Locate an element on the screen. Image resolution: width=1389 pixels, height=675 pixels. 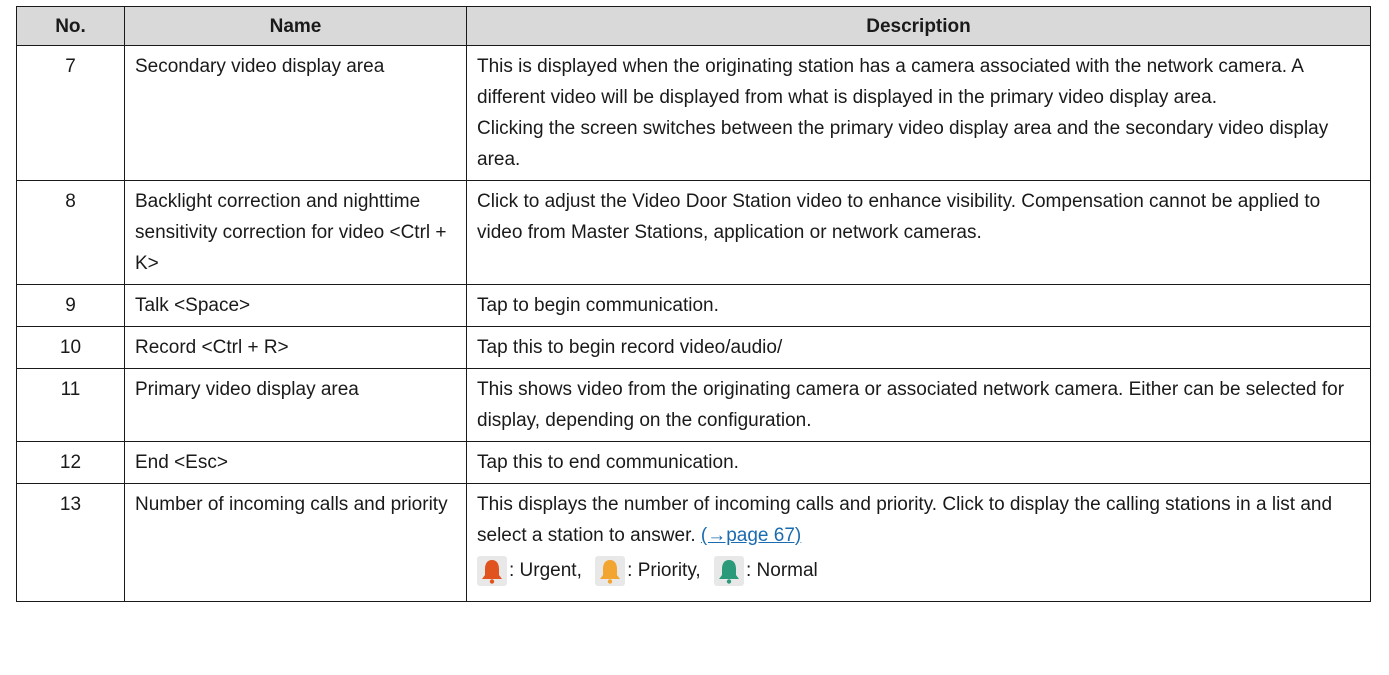
row-name: End <Esc> is located at coordinates (295, 462).